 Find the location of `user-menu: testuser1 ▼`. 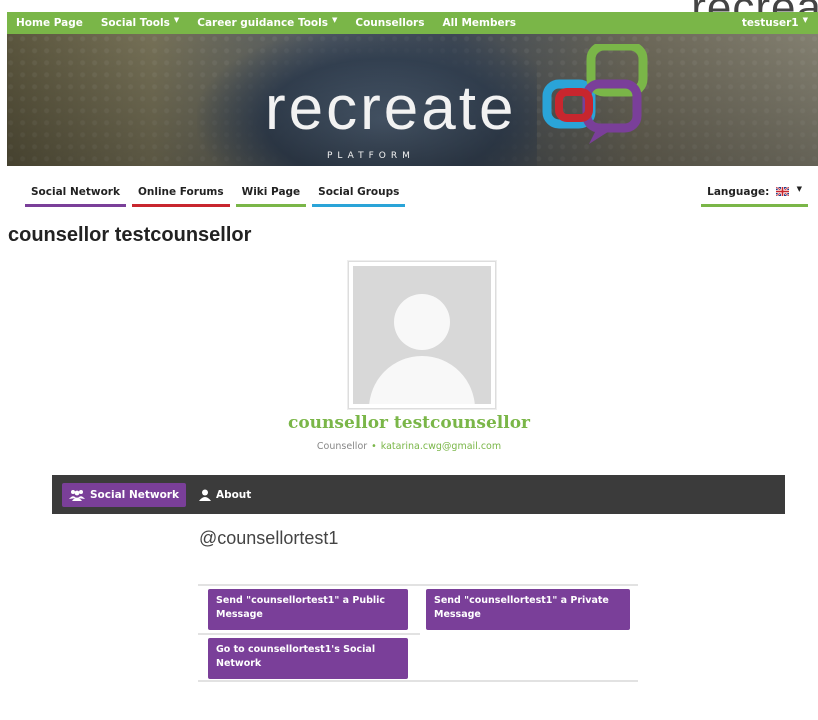

user-menu: testuser1 ▼ is located at coordinates (775, 22).